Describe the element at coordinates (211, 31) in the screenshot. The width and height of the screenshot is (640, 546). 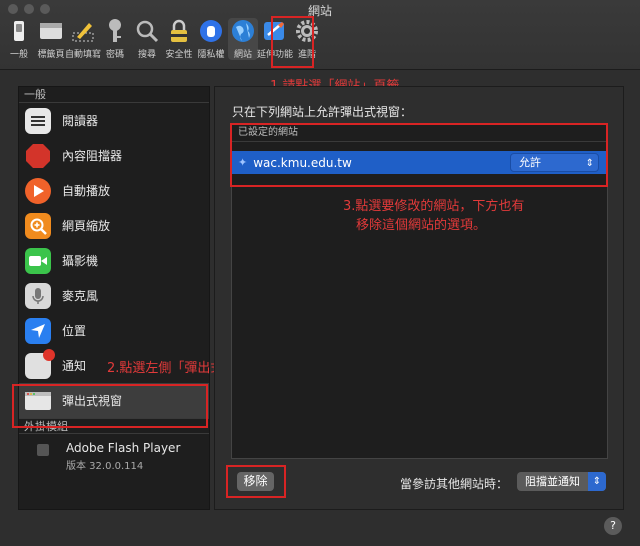
I see `hand-icon` at that location.